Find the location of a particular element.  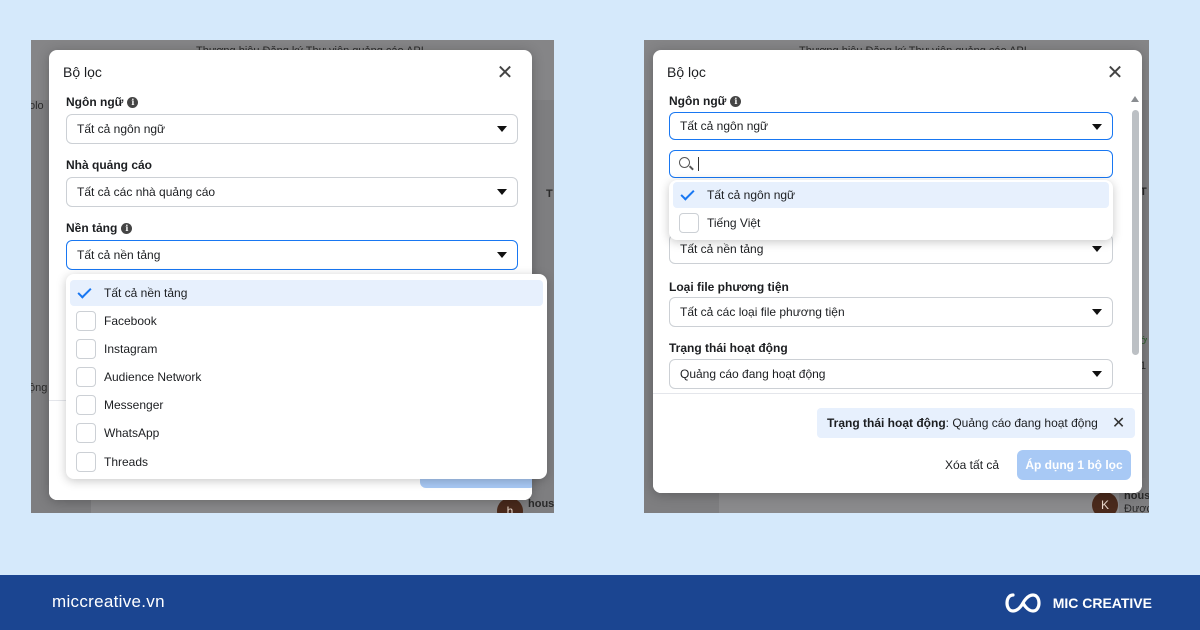

avatar: K is located at coordinates (1105, 502).